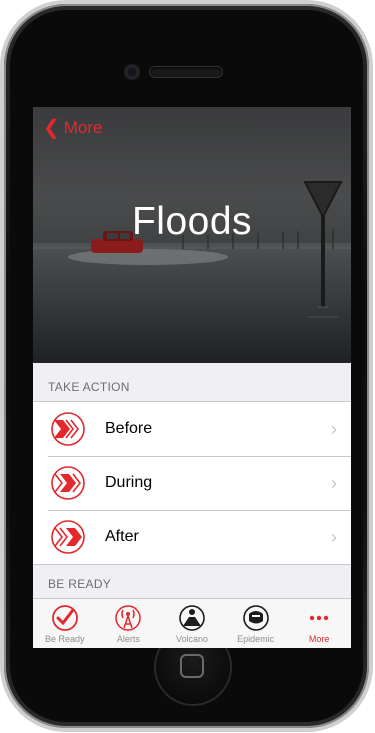 This screenshot has width=375, height=733. Describe the element at coordinates (64, 618) in the screenshot. I see `checkmark-circle-icon` at that location.